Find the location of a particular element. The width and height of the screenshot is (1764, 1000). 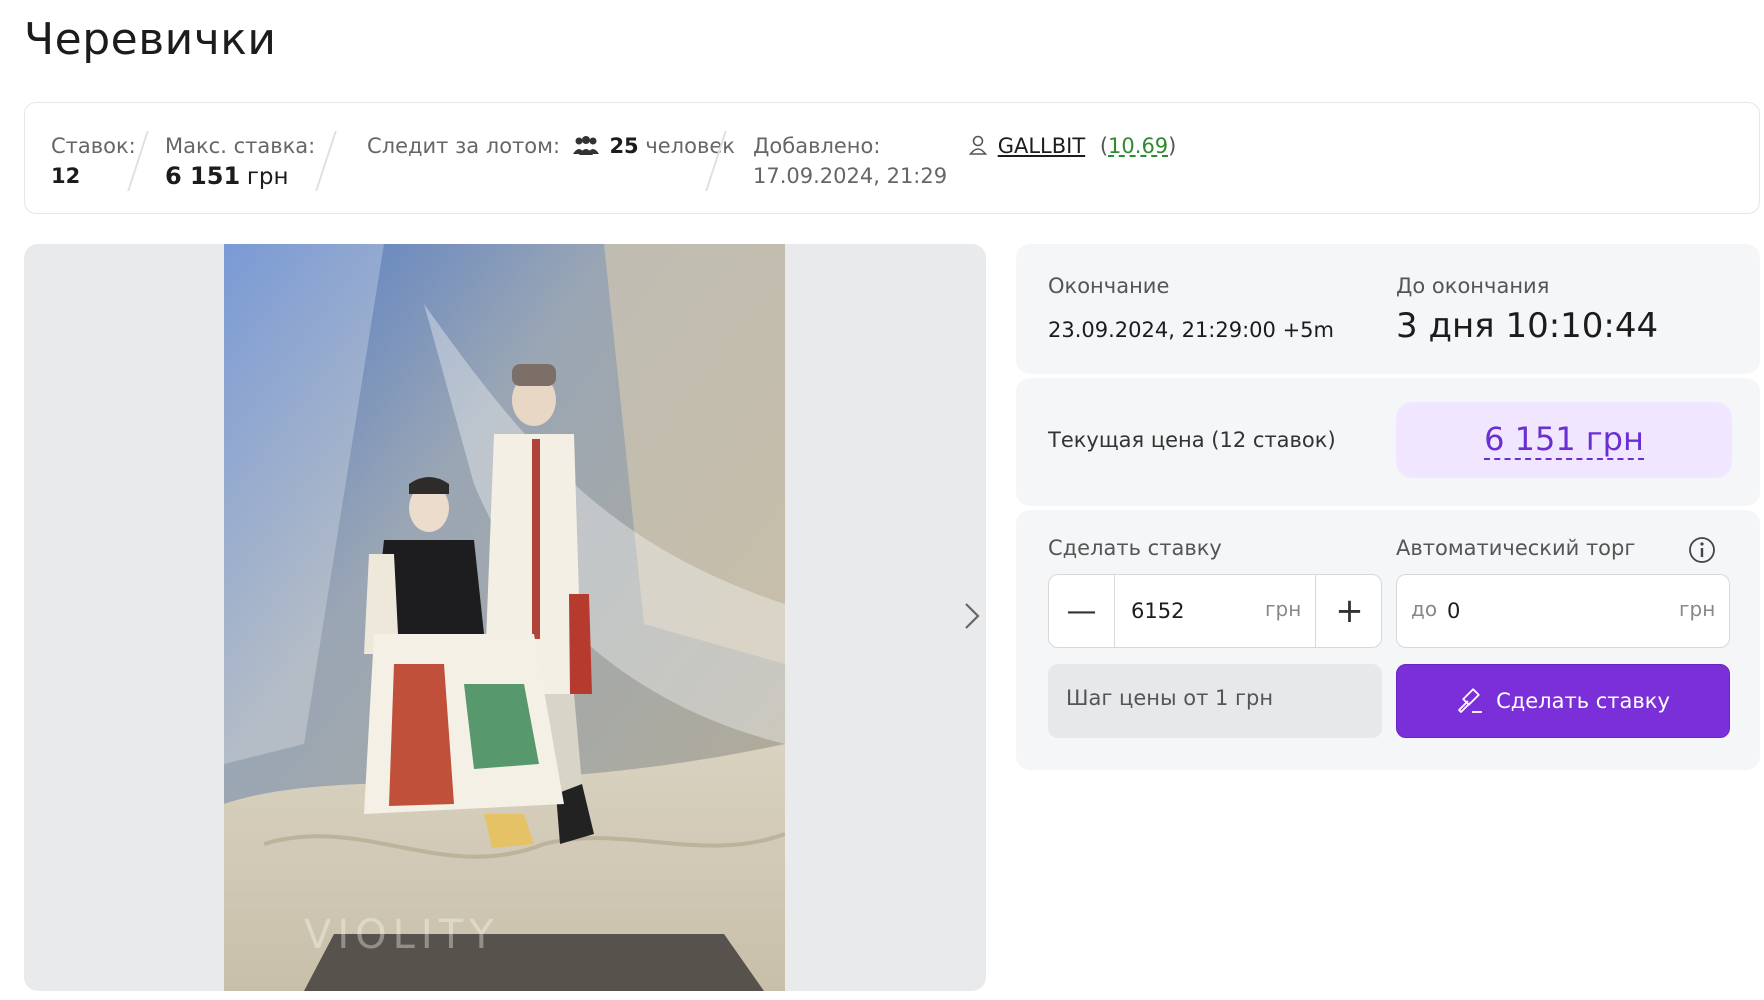

watchers-stat: Следит за лотом: 25 человек is located at coordinates (551, 146).